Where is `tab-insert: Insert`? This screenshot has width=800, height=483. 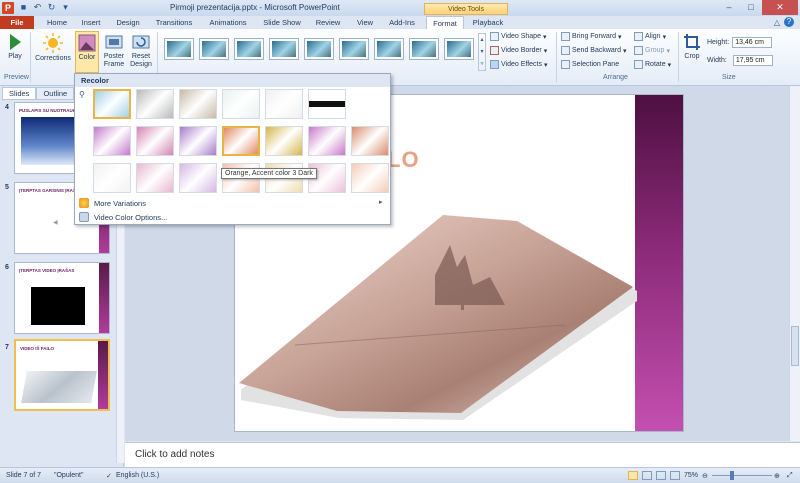 tab-insert: Insert is located at coordinates (91, 22).